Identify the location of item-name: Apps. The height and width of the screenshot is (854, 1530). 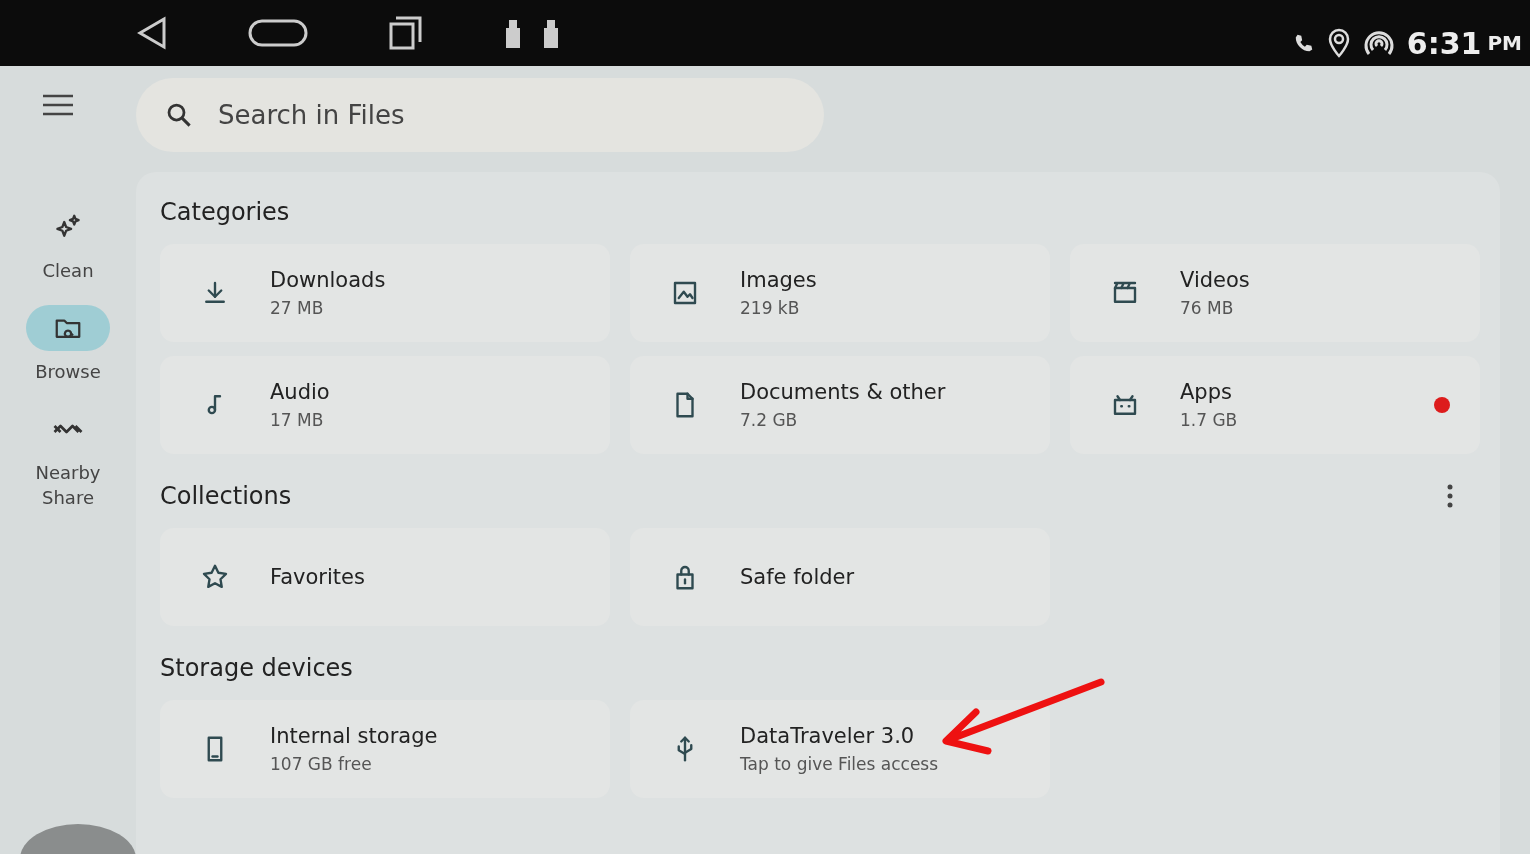
(1206, 392).